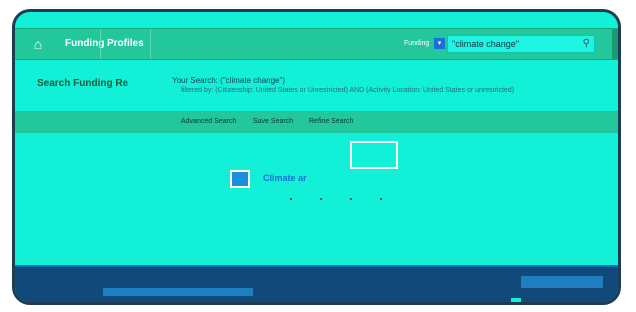 The height and width of the screenshot is (312, 636). What do you see at coordinates (331, 121) in the screenshot?
I see `refine-search-link: Refine Search` at bounding box center [331, 121].